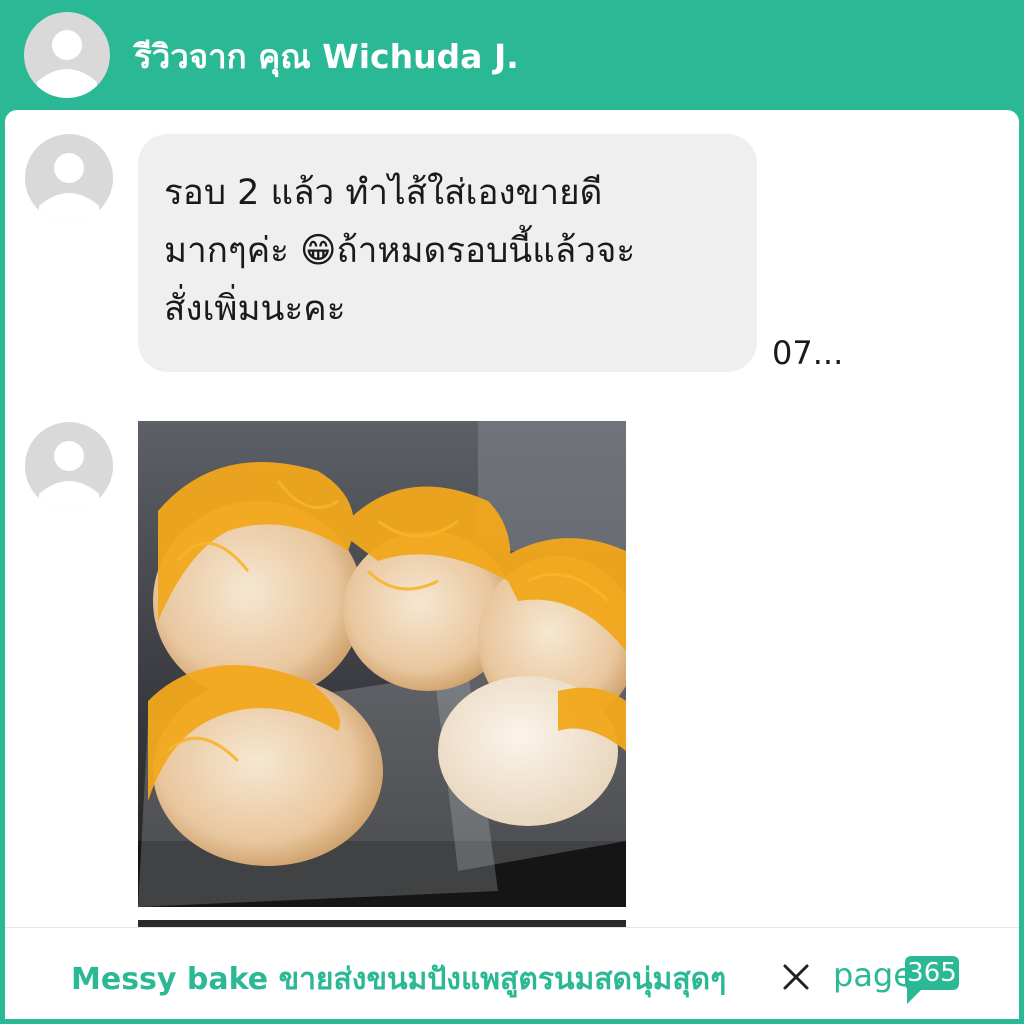 The height and width of the screenshot is (1024, 1024). What do you see at coordinates (873, 975) in the screenshot?
I see `brand-text: page` at bounding box center [873, 975].